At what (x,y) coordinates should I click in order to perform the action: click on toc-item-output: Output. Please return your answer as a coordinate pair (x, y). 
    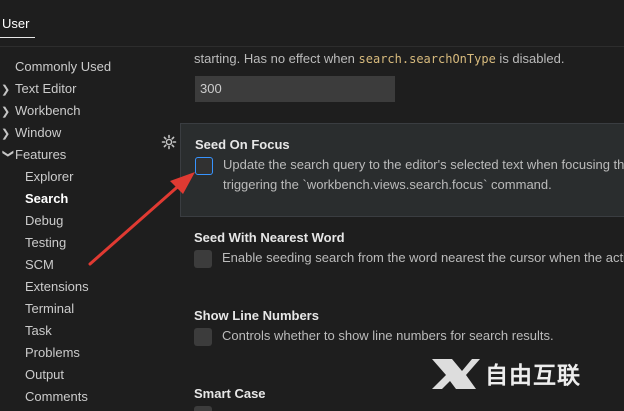
    Looking at the image, I should click on (44, 375).